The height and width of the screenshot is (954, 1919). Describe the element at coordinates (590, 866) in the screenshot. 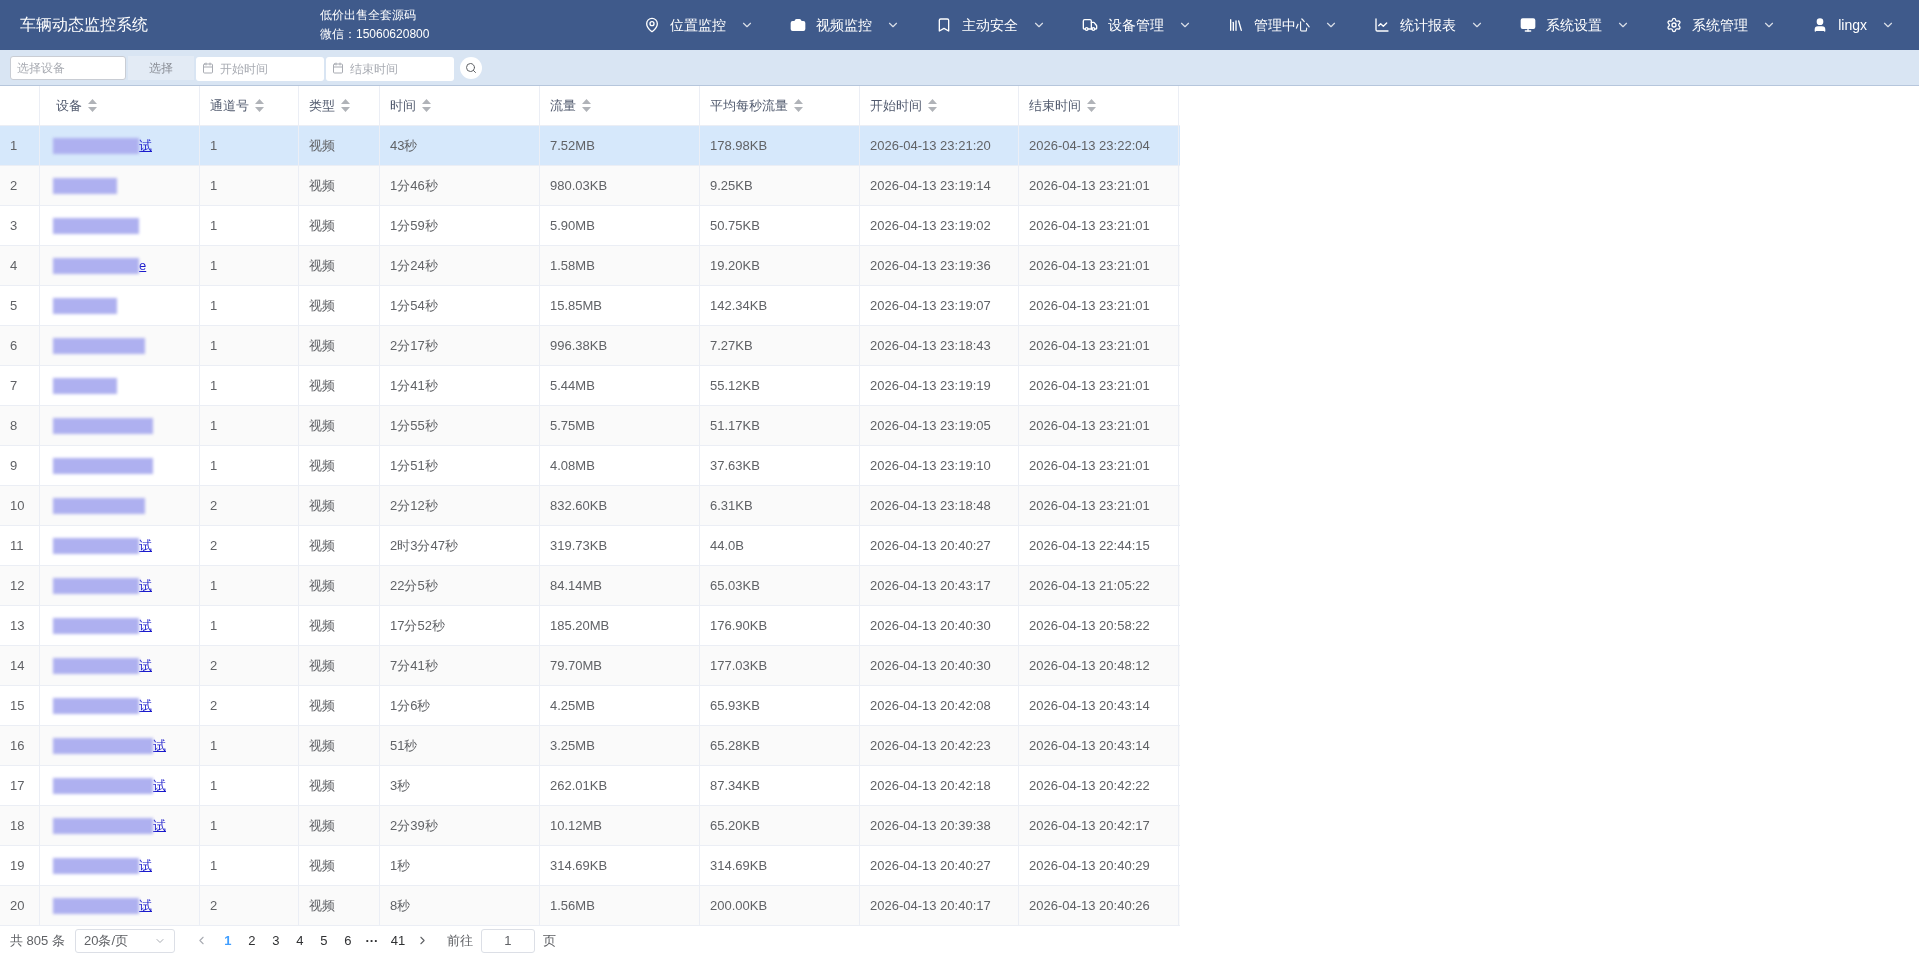

I see `table-row: 19 试 1 视频 1秒 314.69KB 314.69KB 2026-04-13 20:40:27 2026-04-13 20:40:29` at that location.